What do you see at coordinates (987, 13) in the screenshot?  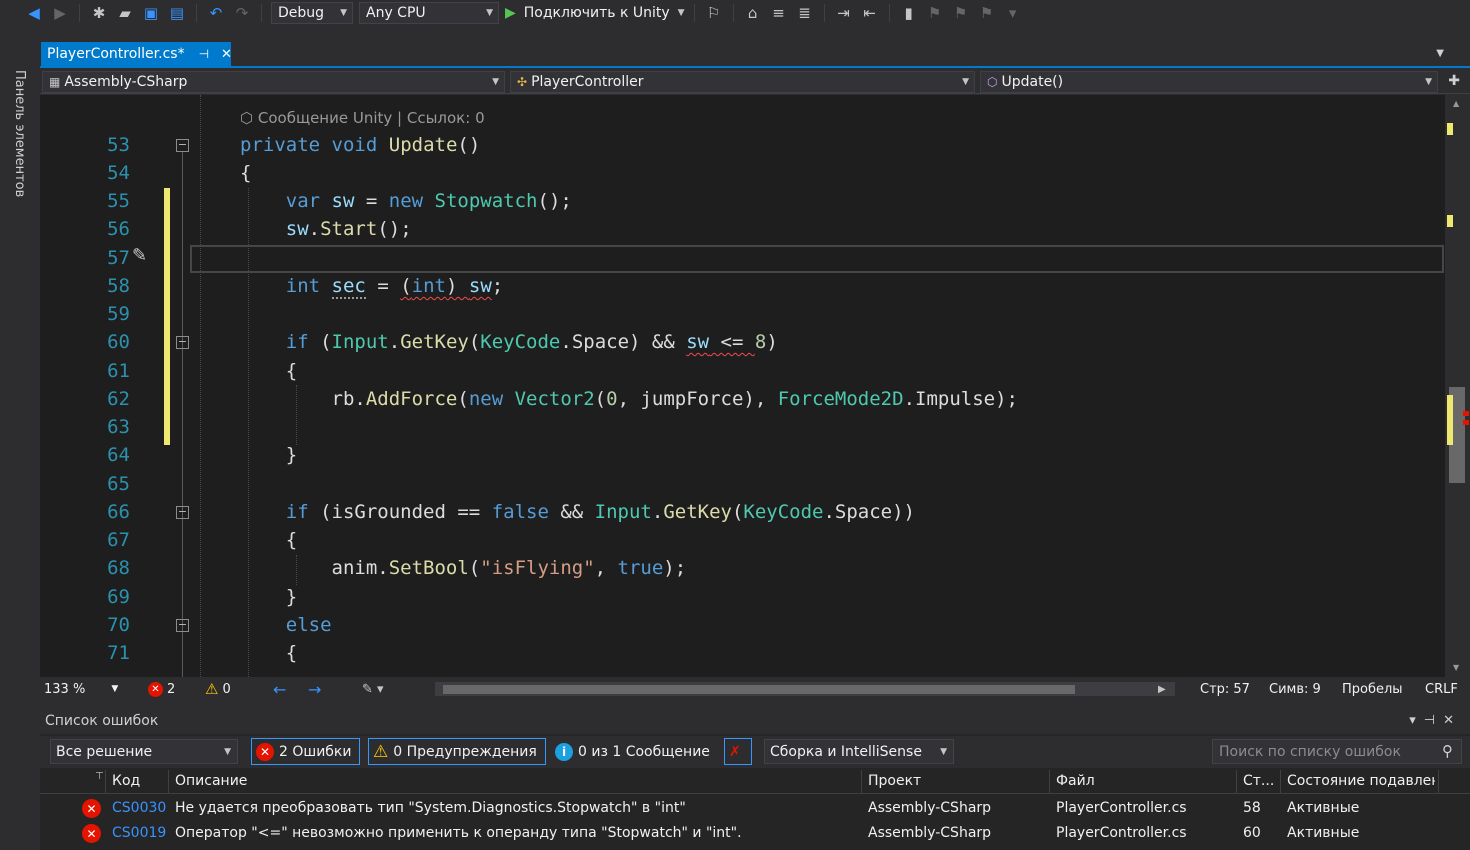 I see `clear-bookmarks-icon: ⚑` at bounding box center [987, 13].